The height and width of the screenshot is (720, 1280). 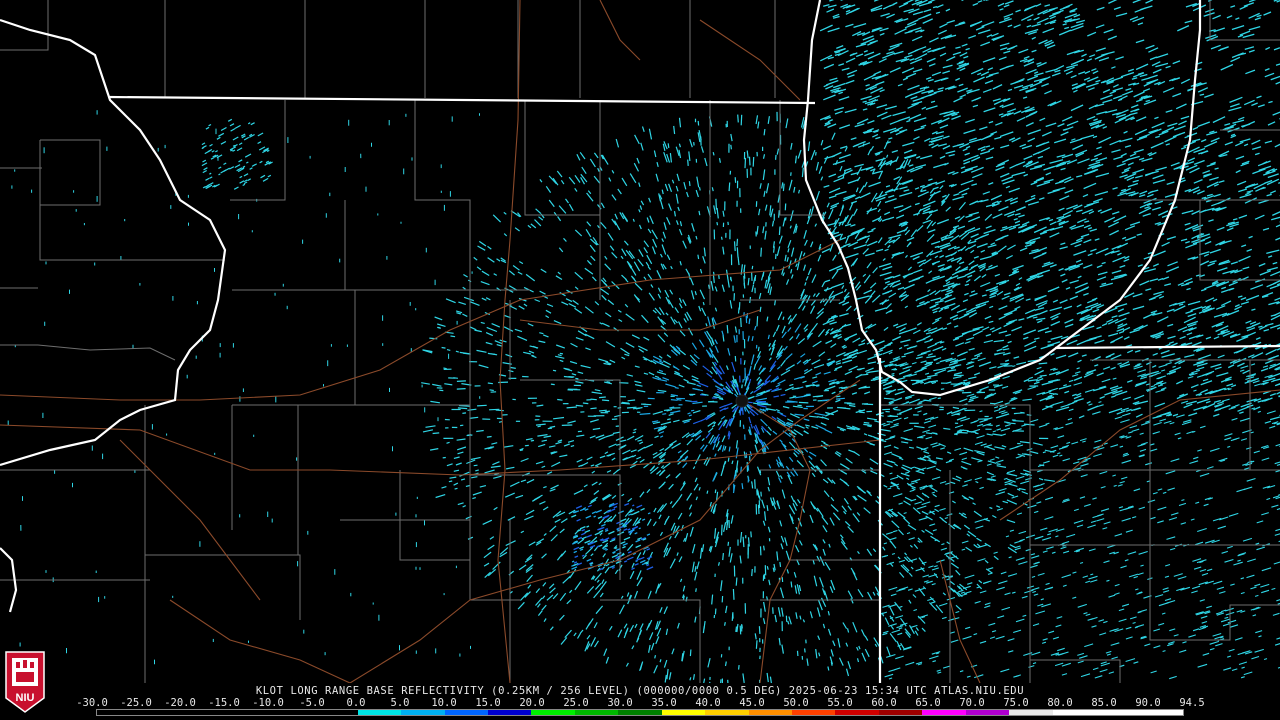 I want to click on legend-tick: 0.0, so click(x=356, y=703).